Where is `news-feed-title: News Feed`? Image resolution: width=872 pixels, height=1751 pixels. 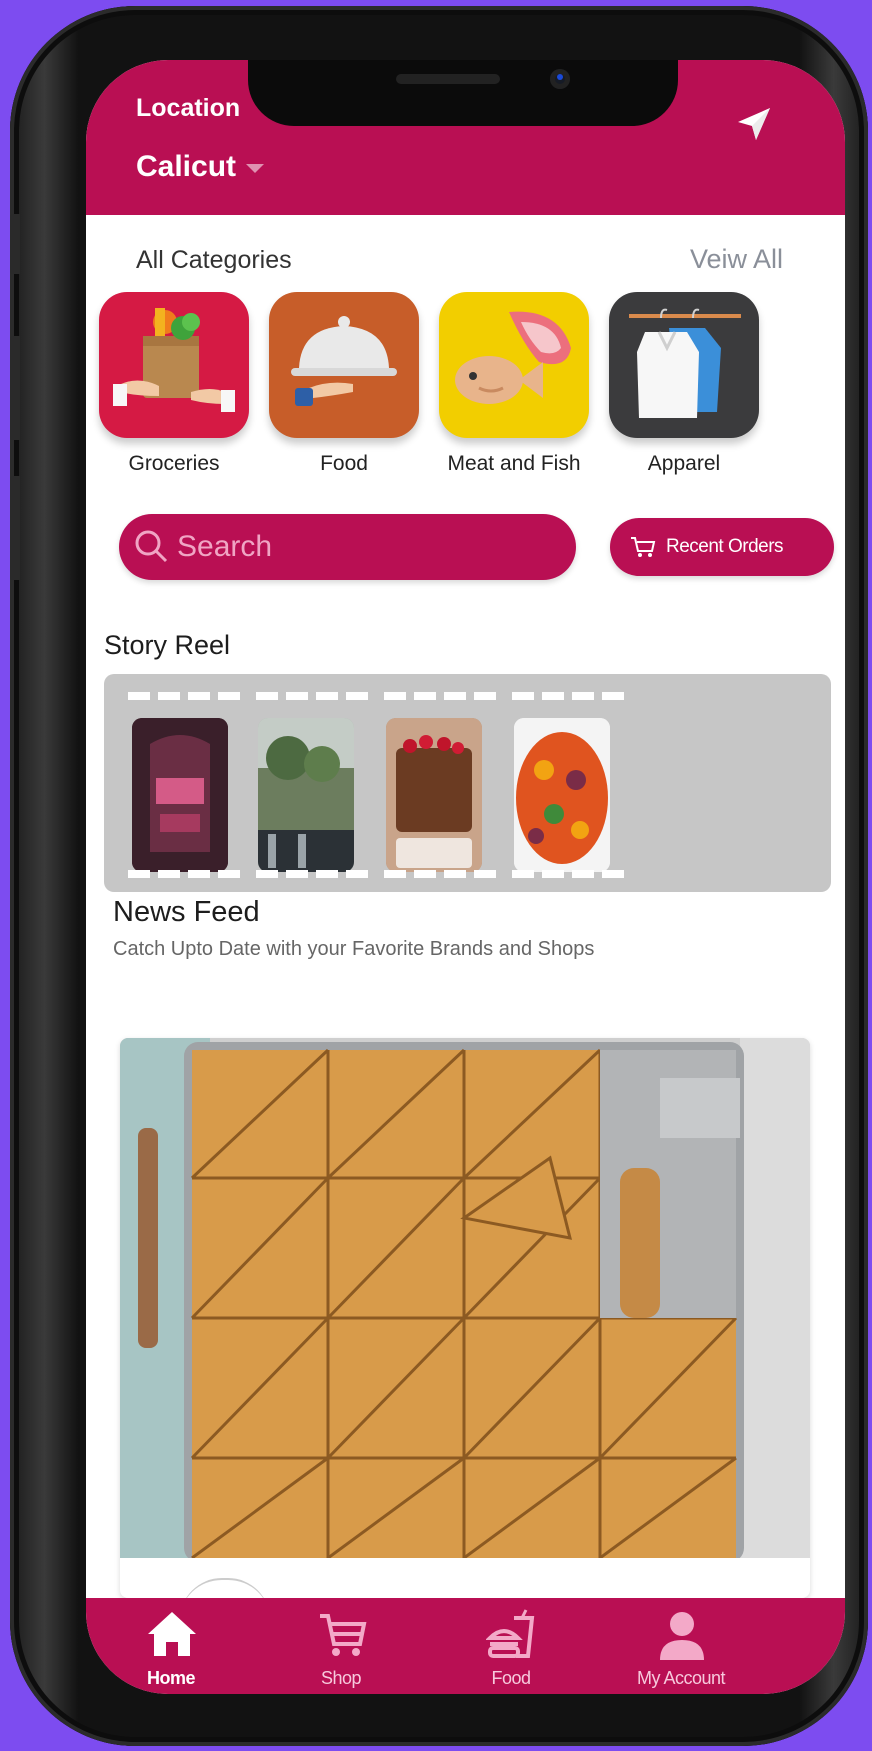 news-feed-title: News Feed is located at coordinates (186, 912).